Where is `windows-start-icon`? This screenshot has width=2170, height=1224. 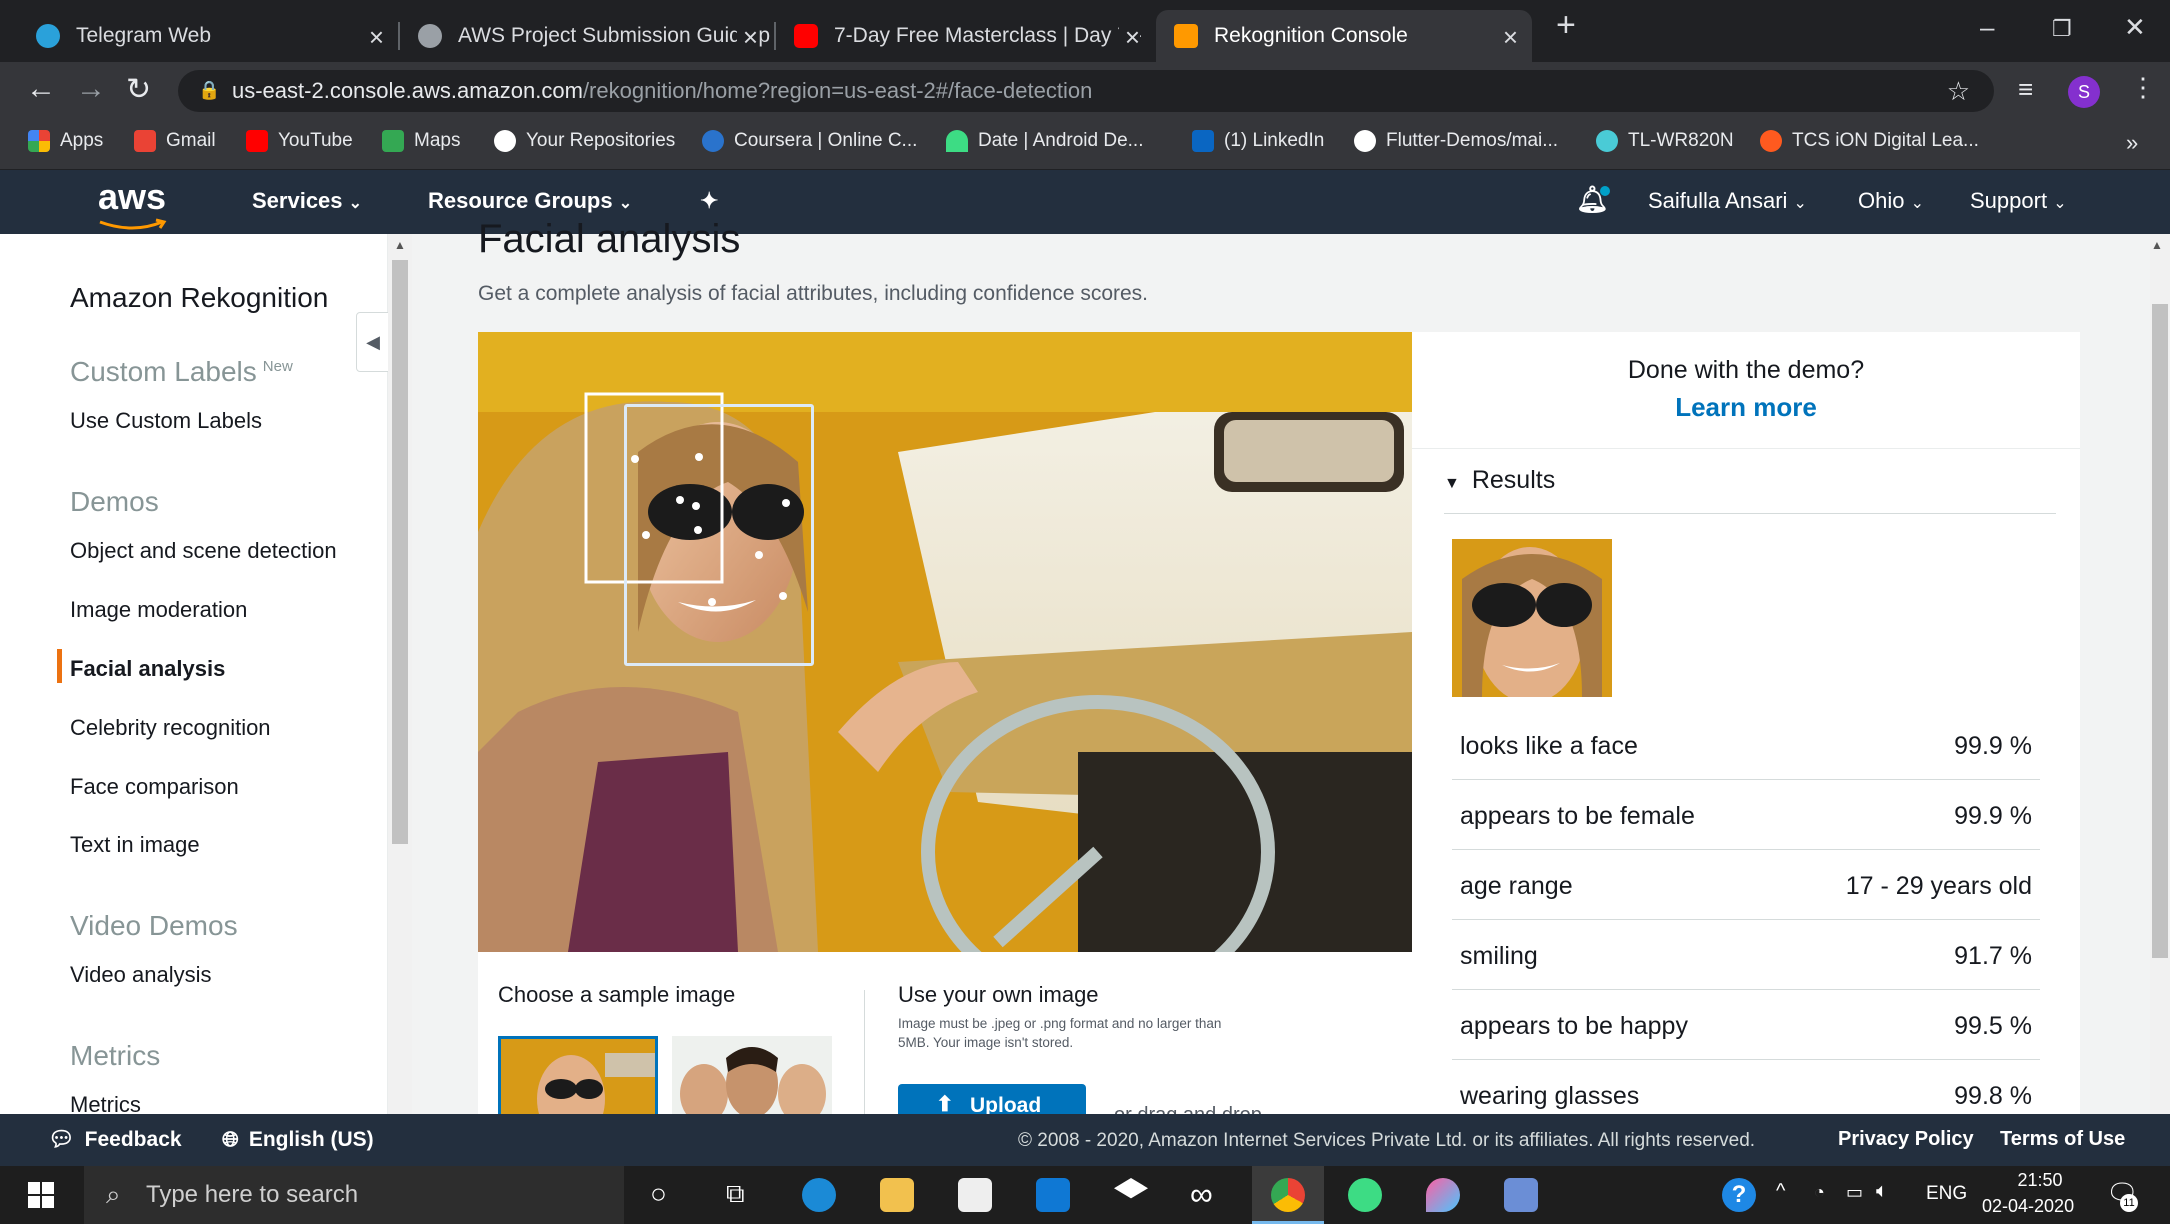 windows-start-icon is located at coordinates (41, 1195).